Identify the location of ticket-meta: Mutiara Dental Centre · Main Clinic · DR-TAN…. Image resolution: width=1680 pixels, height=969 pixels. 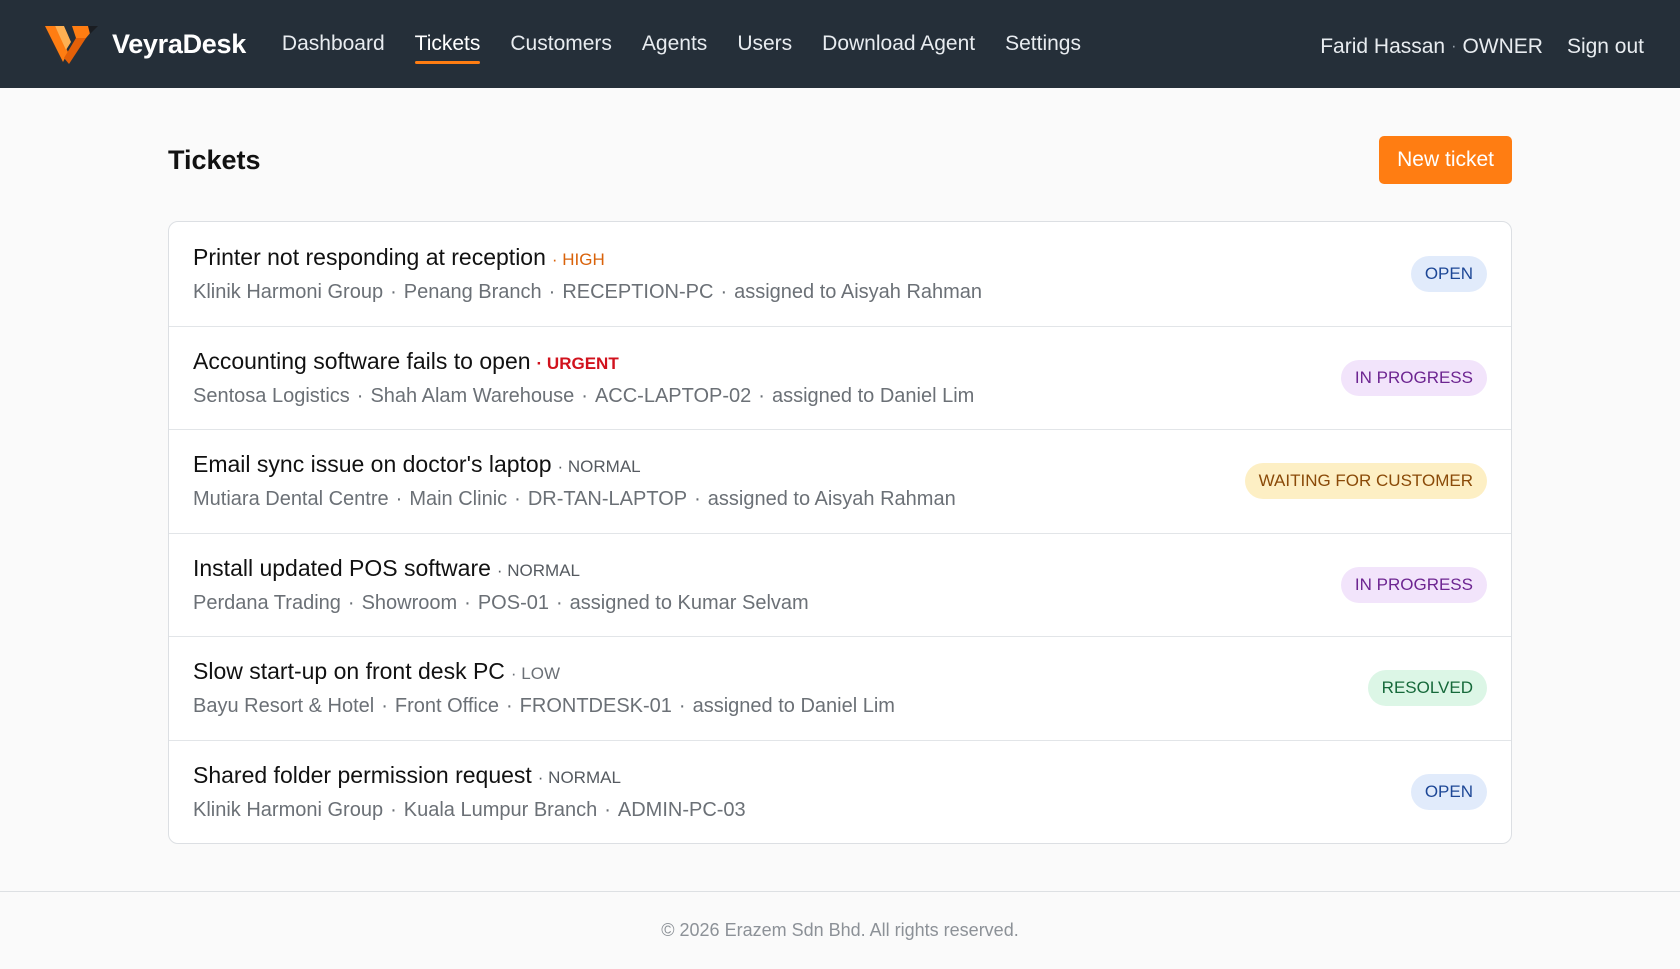
(574, 499).